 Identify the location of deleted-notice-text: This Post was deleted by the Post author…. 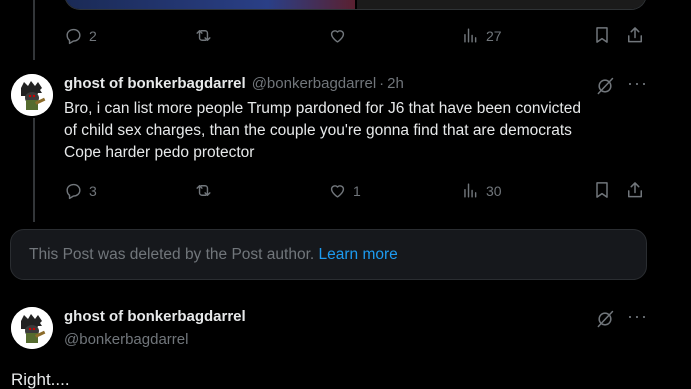
(172, 254).